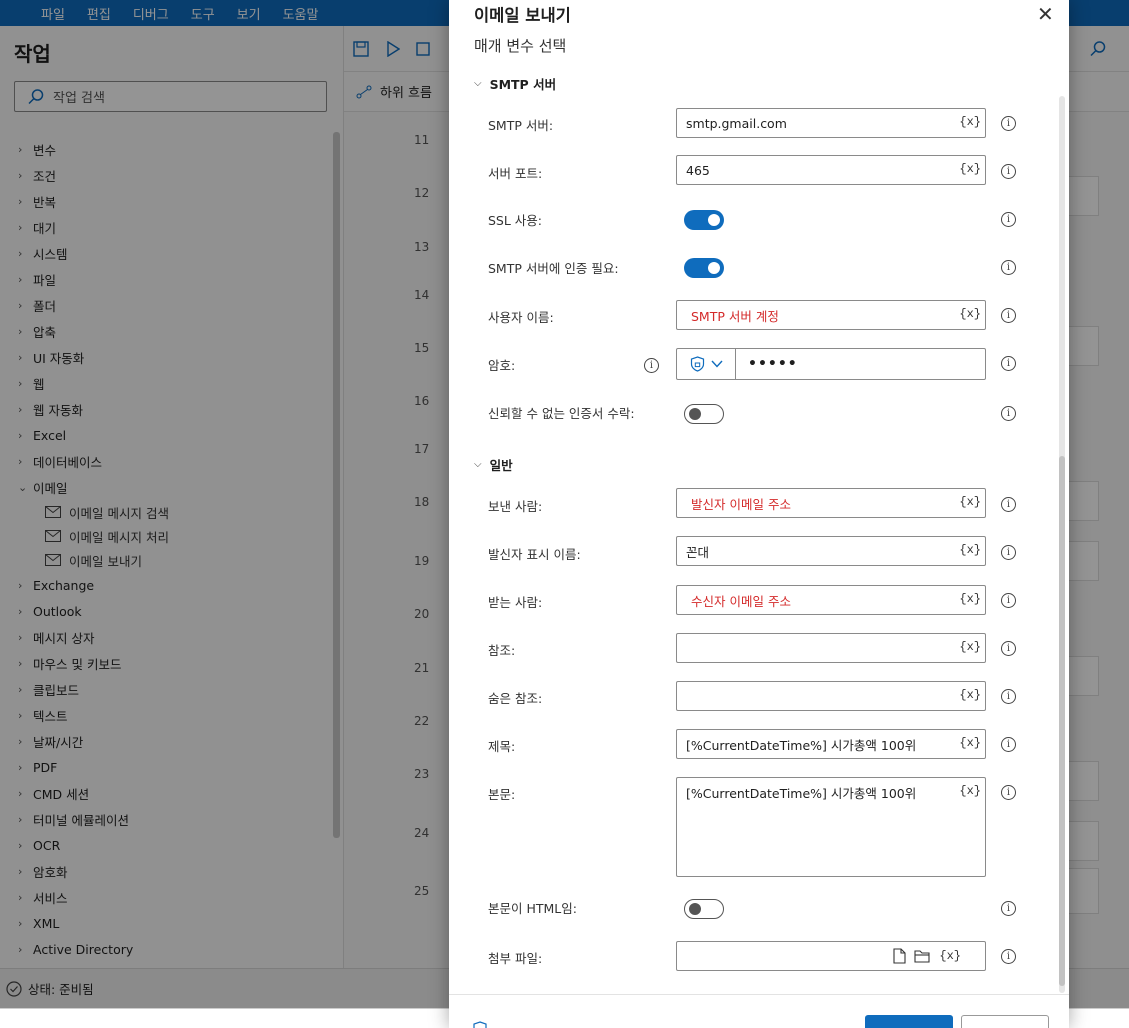  What do you see at coordinates (831, 503) in the screenshot?
I see `from-field: 발신자 이메일 주소 {x}` at bounding box center [831, 503].